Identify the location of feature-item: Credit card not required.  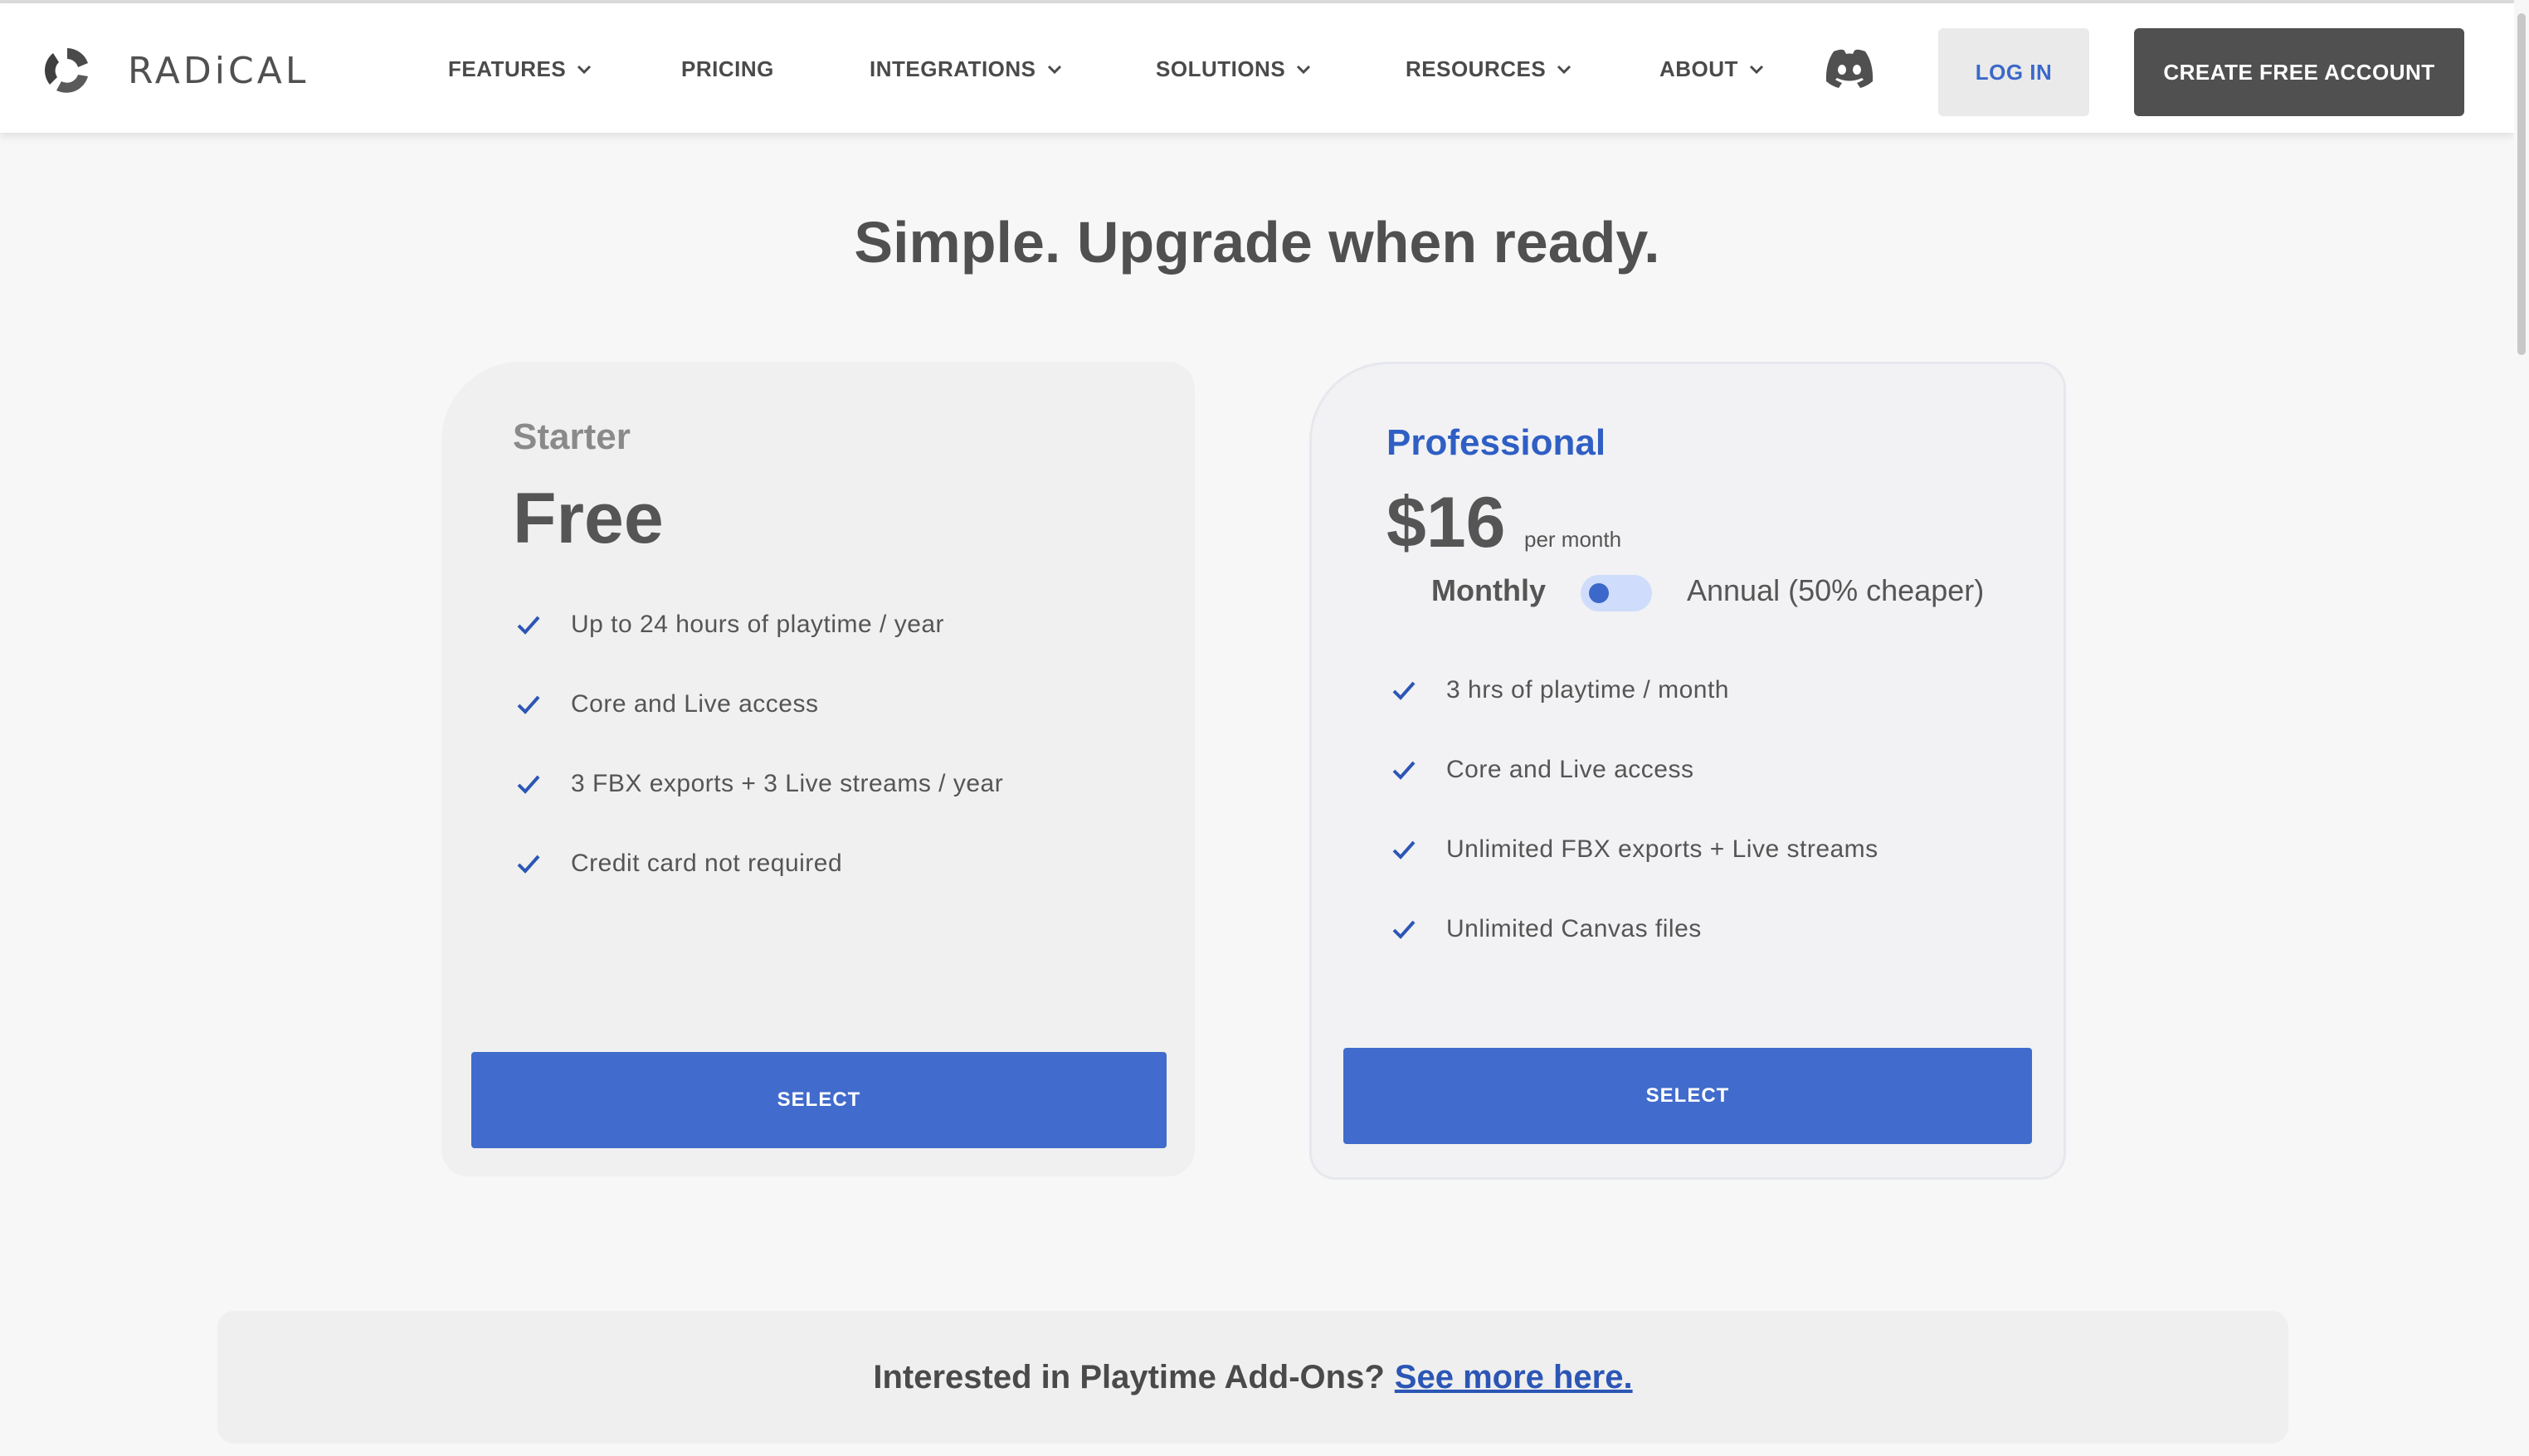
(679, 864).